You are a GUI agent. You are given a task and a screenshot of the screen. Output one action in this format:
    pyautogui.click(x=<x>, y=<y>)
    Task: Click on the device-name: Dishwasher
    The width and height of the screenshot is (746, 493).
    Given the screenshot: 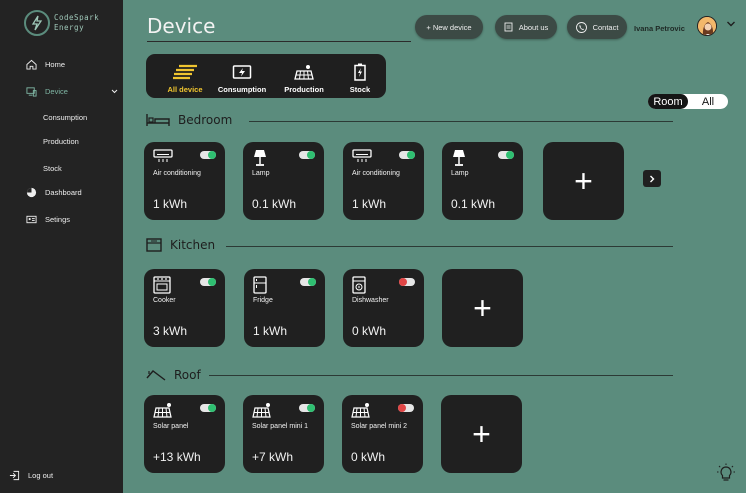 What is the action you would take?
    pyautogui.click(x=370, y=300)
    